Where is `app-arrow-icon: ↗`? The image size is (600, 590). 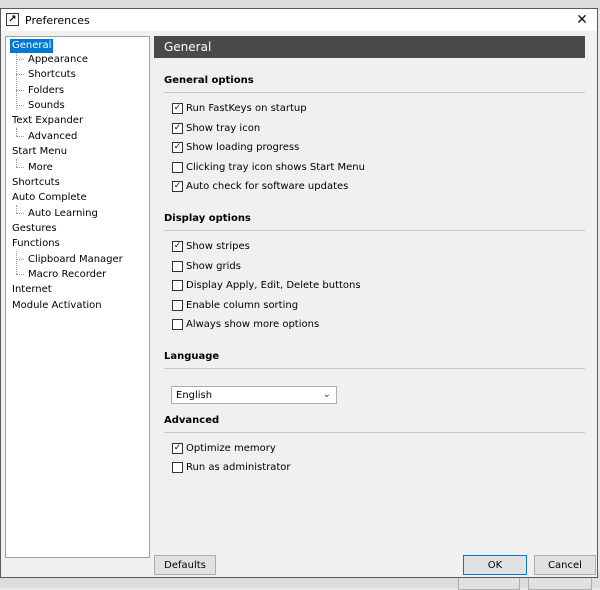
app-arrow-icon: ↗ is located at coordinates (12, 19).